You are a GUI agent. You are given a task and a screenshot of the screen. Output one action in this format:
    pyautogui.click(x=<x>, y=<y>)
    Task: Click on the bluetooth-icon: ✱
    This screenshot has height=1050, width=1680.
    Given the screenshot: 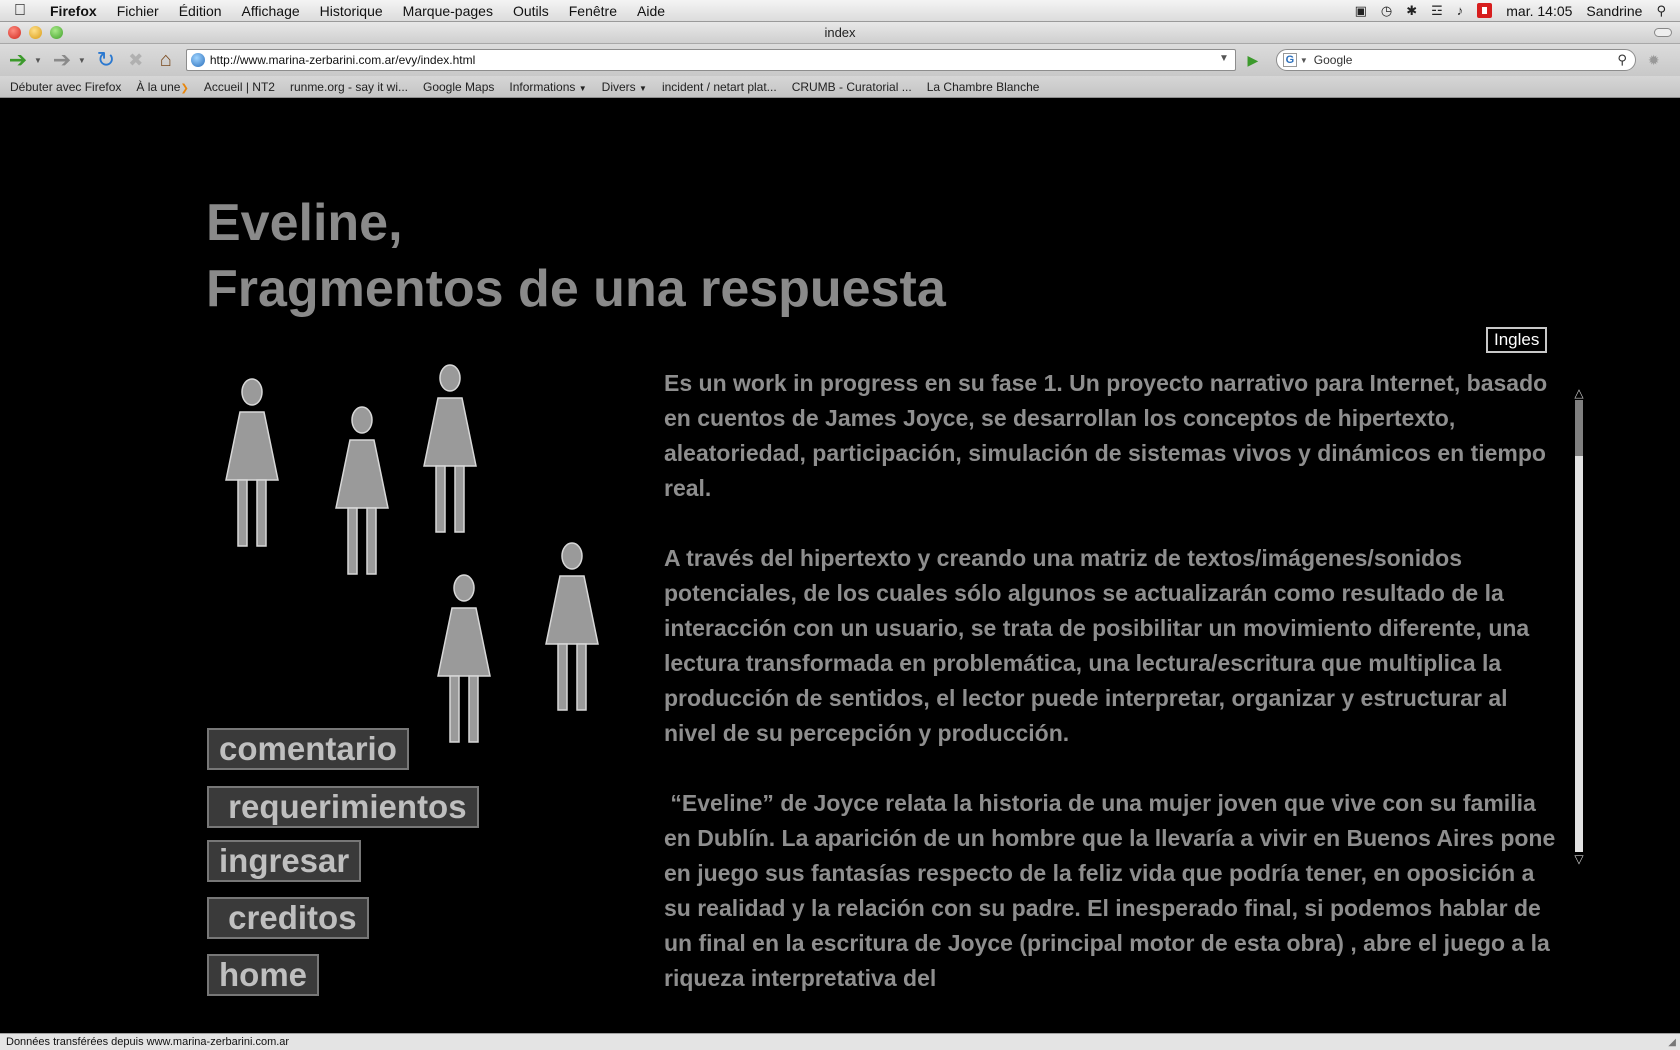 What is the action you would take?
    pyautogui.click(x=1411, y=11)
    